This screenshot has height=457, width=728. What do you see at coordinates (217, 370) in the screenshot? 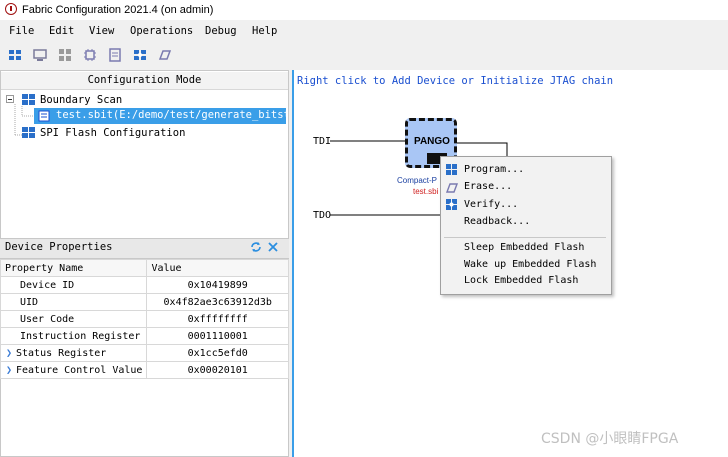
I see `property-value: 0x00020101` at bounding box center [217, 370].